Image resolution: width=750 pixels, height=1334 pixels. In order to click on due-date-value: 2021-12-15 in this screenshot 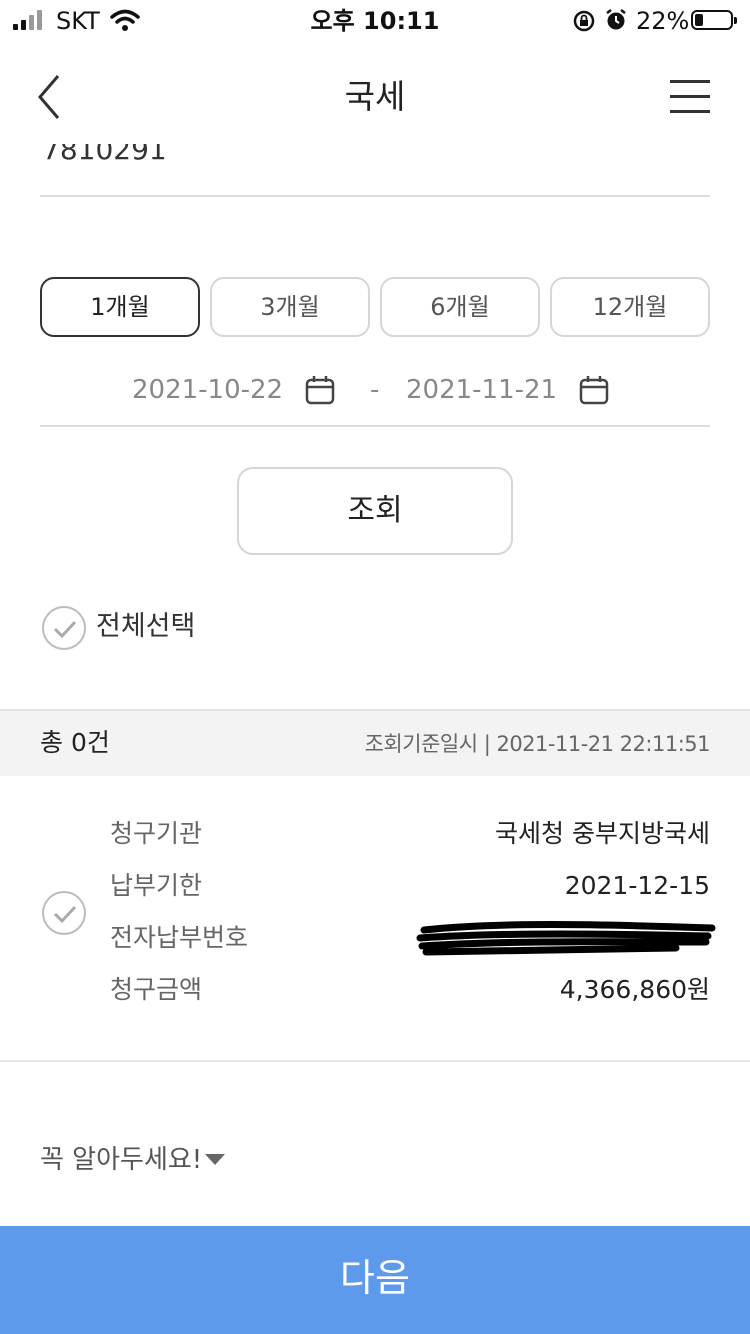, I will do `click(637, 885)`.